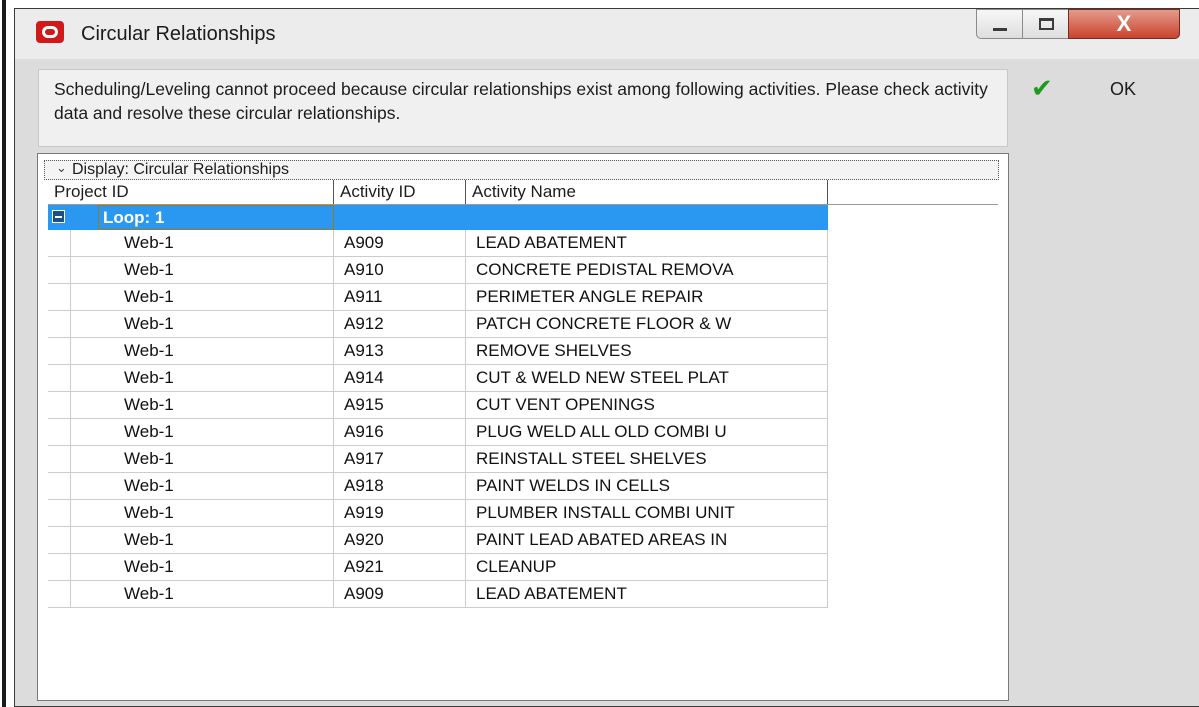 The width and height of the screenshot is (1199, 707). What do you see at coordinates (647, 324) in the screenshot?
I see `cell-activity-name: PATCH CONCRETE FLOOR & W` at bounding box center [647, 324].